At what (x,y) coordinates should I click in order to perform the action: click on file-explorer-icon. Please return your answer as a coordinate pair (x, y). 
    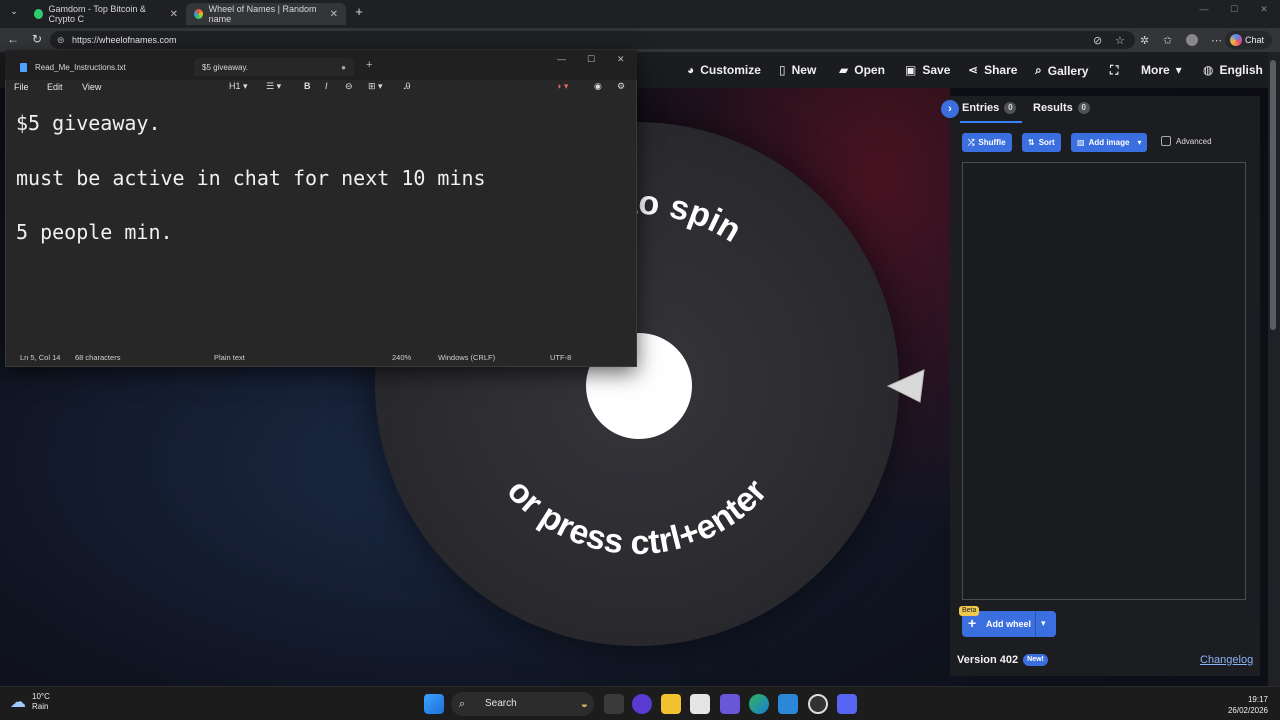
    Looking at the image, I should click on (671, 704).